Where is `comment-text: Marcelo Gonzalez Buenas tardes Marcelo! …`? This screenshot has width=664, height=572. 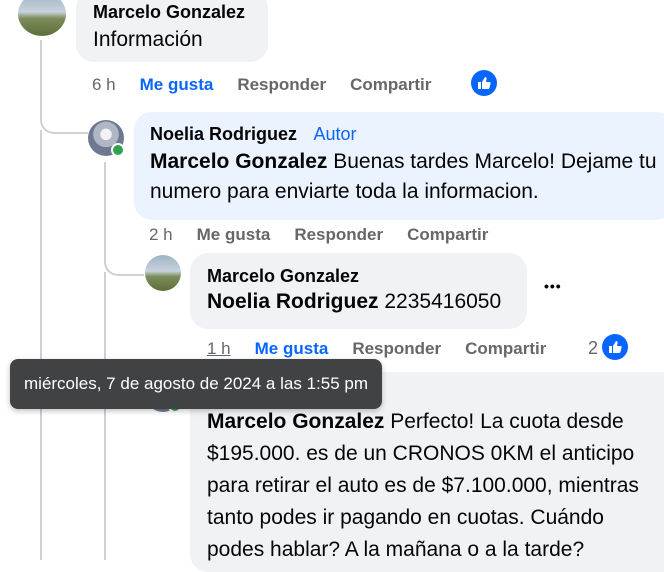
comment-text: Marcelo Gonzalez Buenas tardes Marcelo! … is located at coordinates (403, 176).